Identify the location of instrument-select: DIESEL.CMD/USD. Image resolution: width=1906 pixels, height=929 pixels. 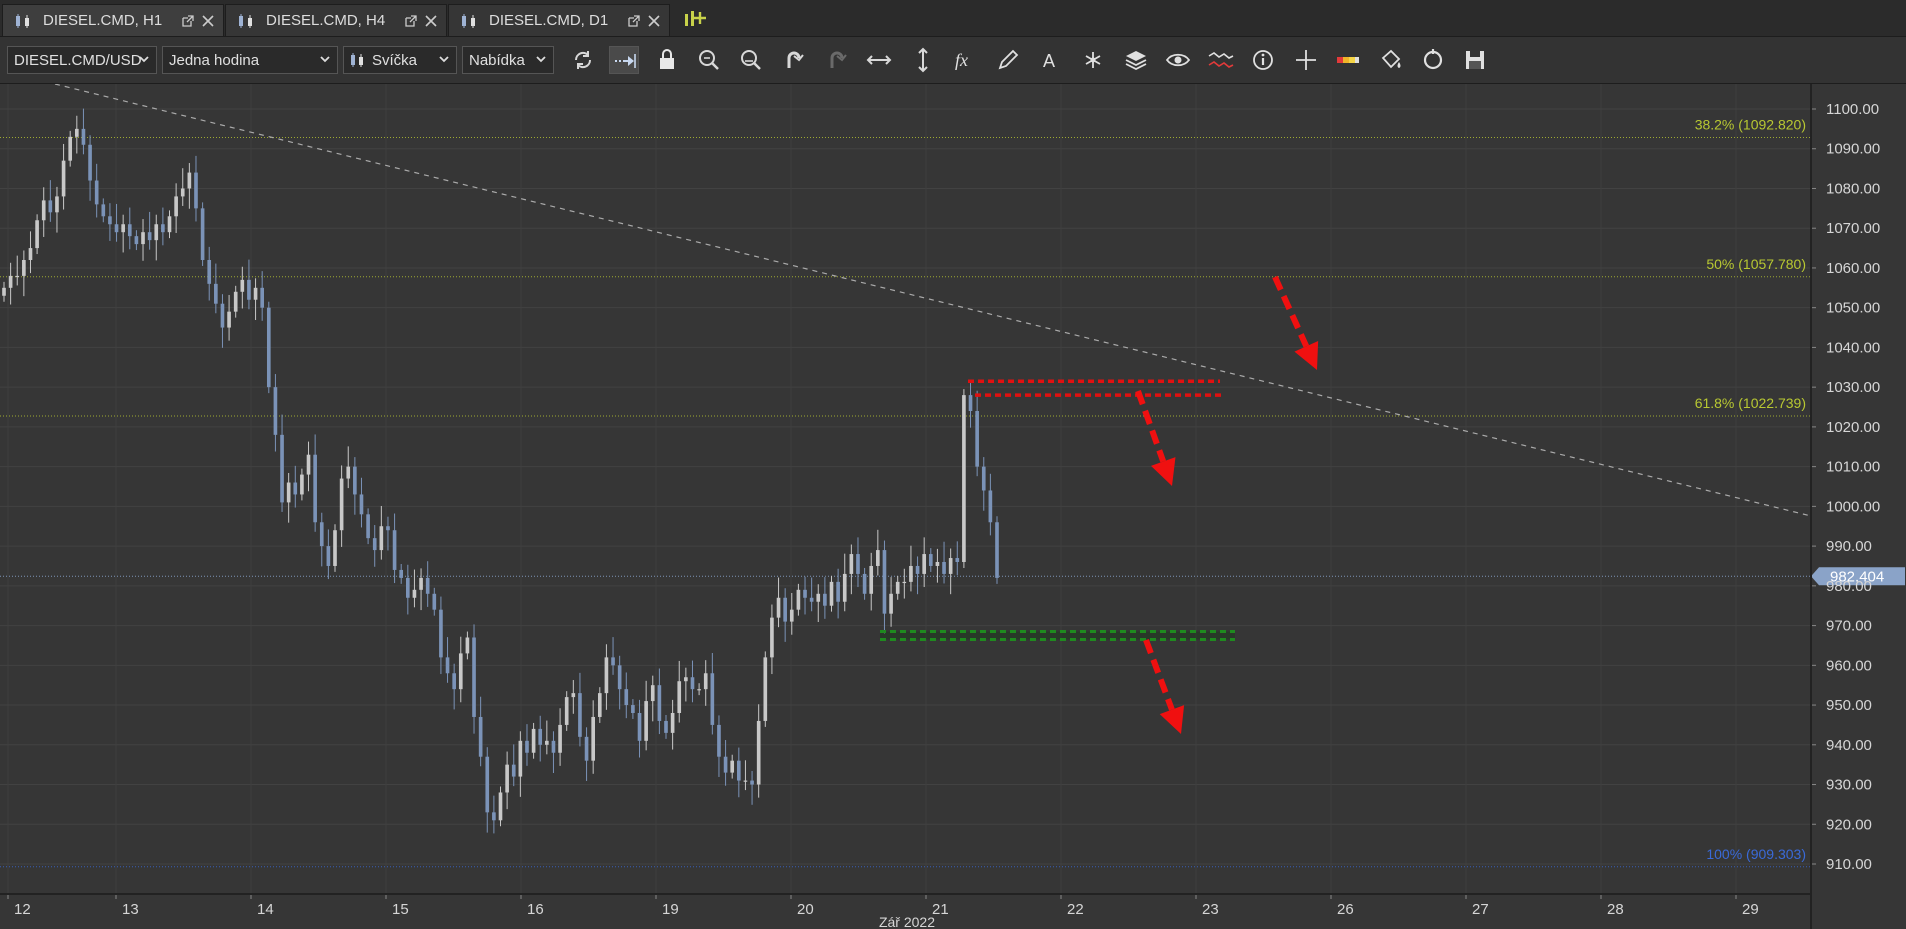
(82, 60).